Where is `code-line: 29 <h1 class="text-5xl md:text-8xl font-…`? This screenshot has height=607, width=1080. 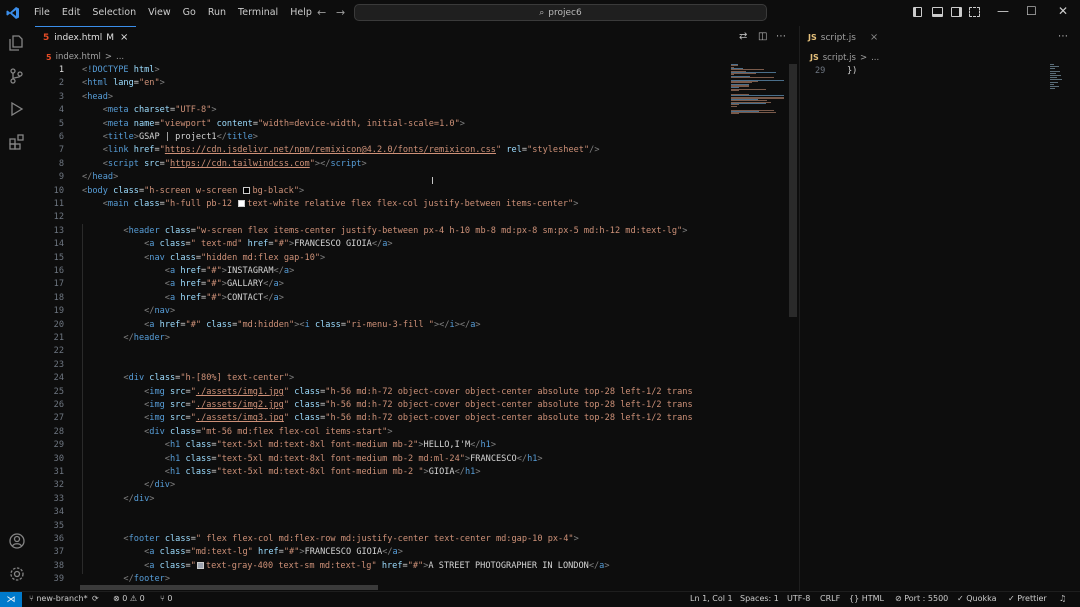 code-line: 29 <h1 class="text-5xl md:text-8xl font-… is located at coordinates (378, 445).